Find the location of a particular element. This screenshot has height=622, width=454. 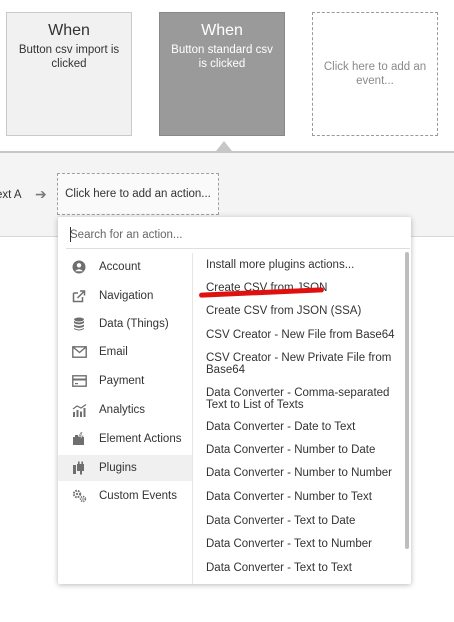

category-label: Plugins is located at coordinates (118, 468).